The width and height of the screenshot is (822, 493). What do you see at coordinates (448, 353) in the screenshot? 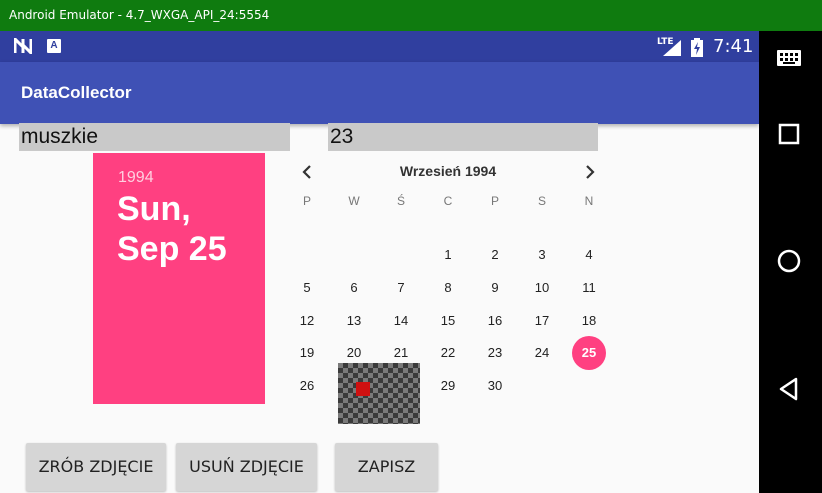
I see `calendar-day: 22` at bounding box center [448, 353].